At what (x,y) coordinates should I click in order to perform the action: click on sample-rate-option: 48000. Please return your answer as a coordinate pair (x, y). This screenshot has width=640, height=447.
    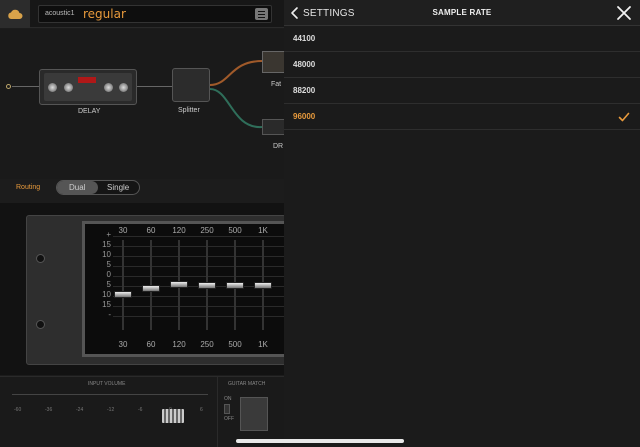
    Looking at the image, I should click on (462, 65).